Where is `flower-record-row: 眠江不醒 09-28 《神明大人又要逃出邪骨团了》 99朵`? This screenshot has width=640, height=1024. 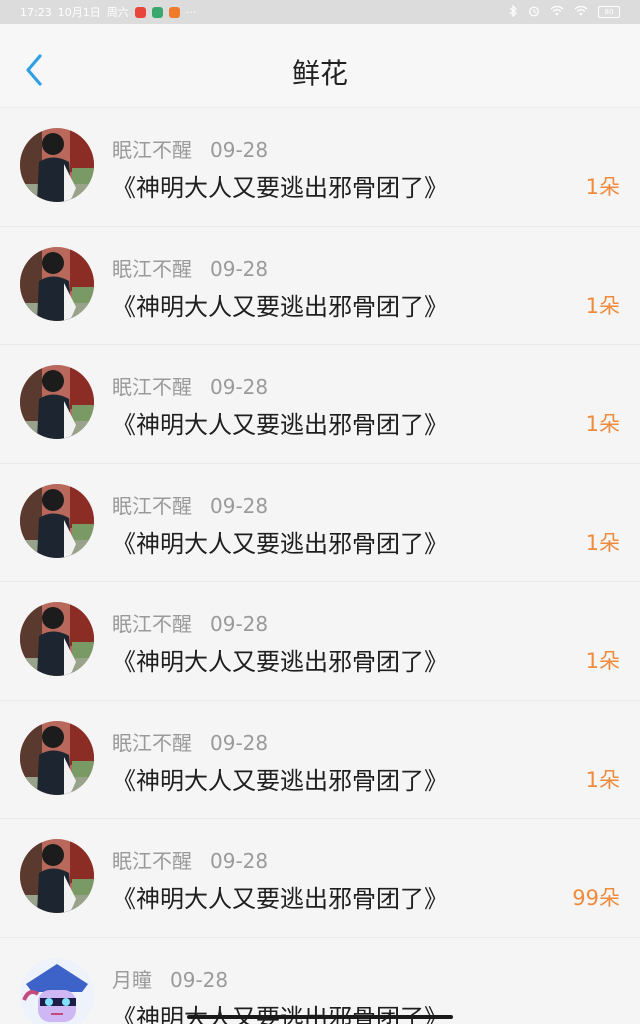 flower-record-row: 眠江不醒 09-28 《神明大人又要逃出邪骨团了》 99朵 is located at coordinates (320, 878).